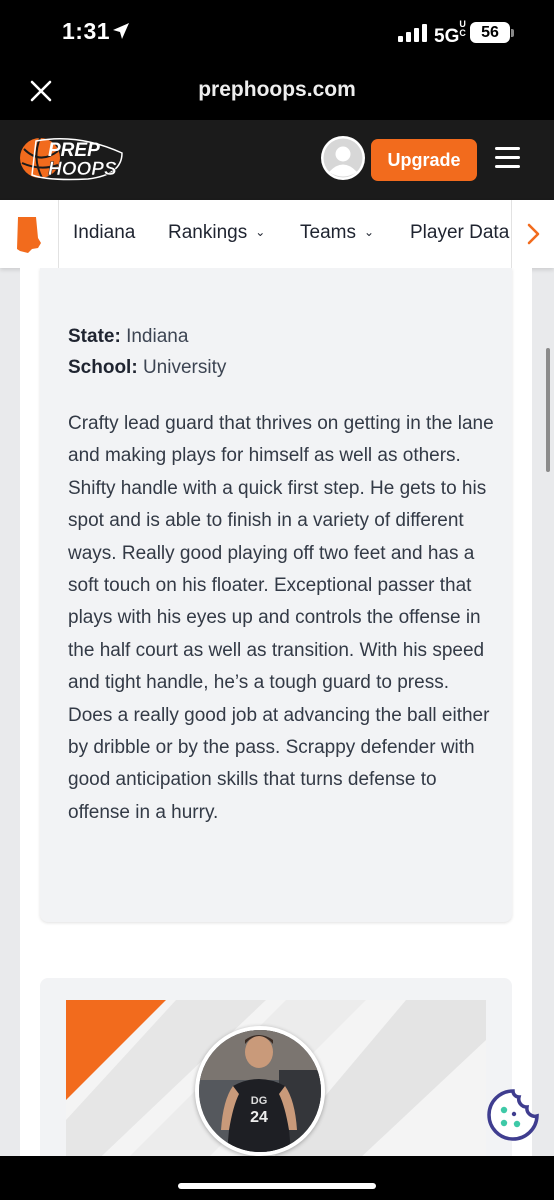 The width and height of the screenshot is (554, 1200). Describe the element at coordinates (103, 367) in the screenshot. I see `school-label: School:` at that location.